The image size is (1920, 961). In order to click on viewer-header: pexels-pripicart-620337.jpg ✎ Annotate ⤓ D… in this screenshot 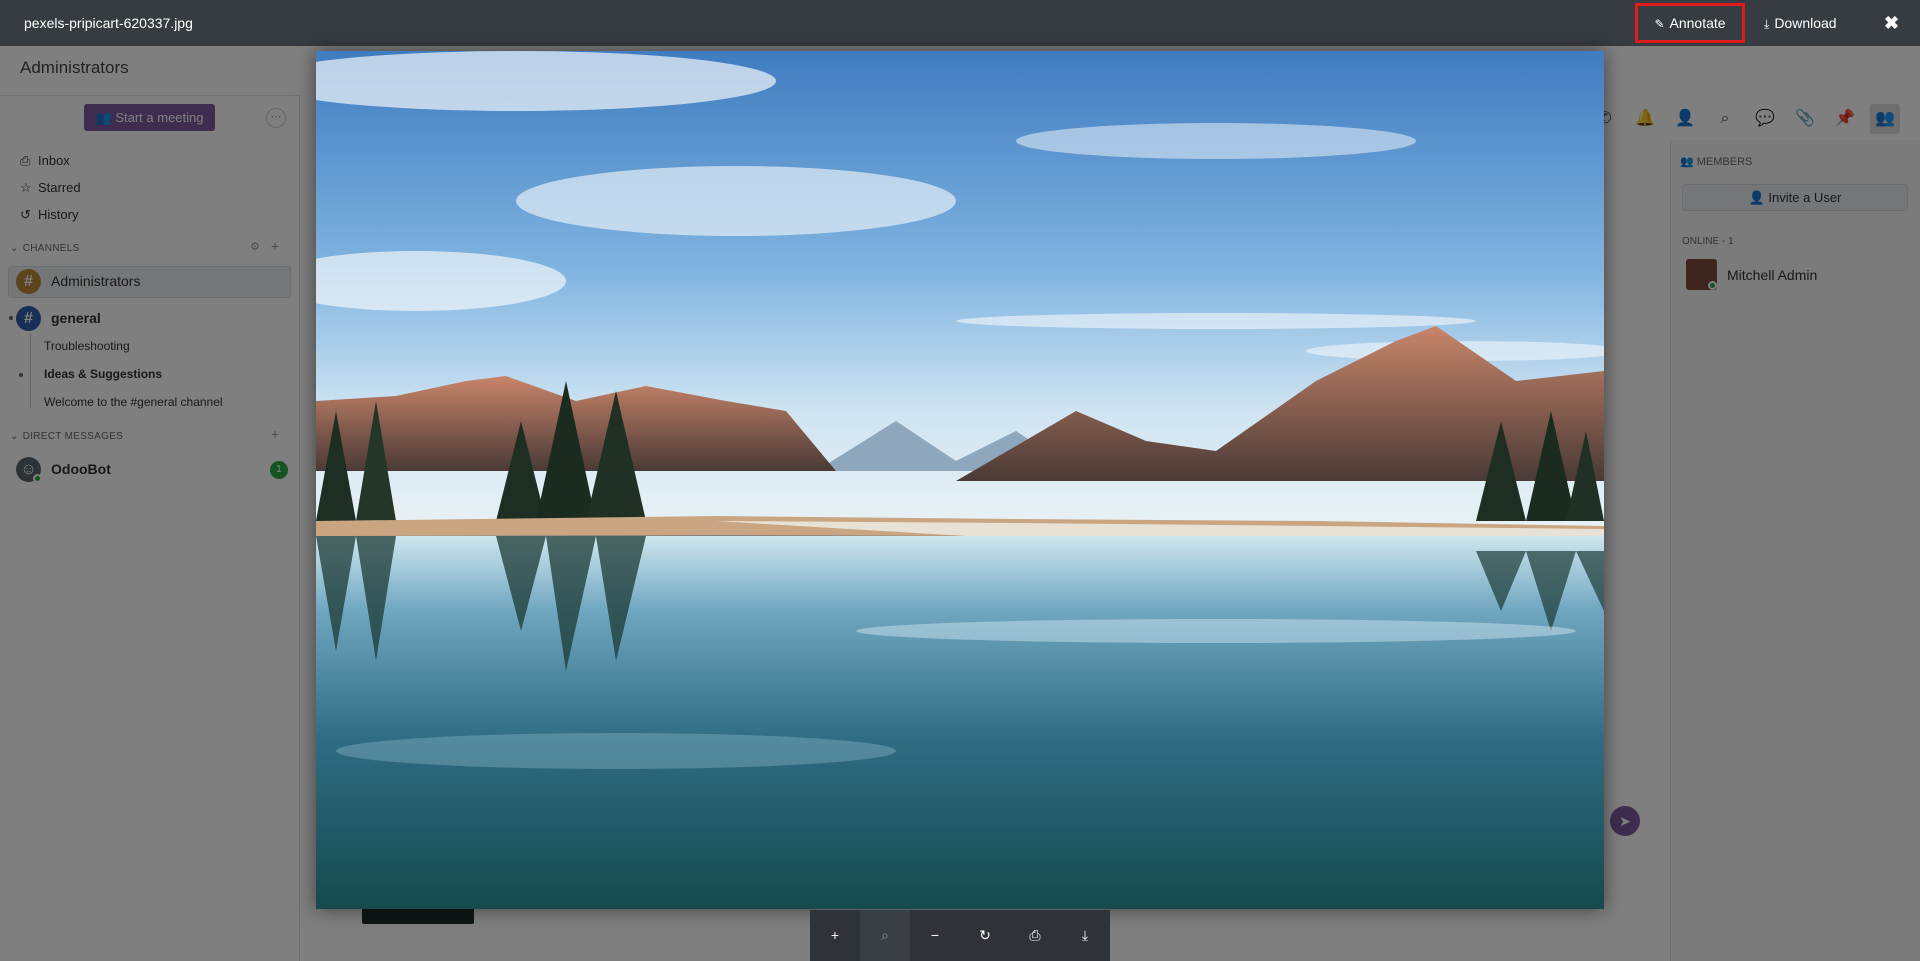, I will do `click(960, 23)`.